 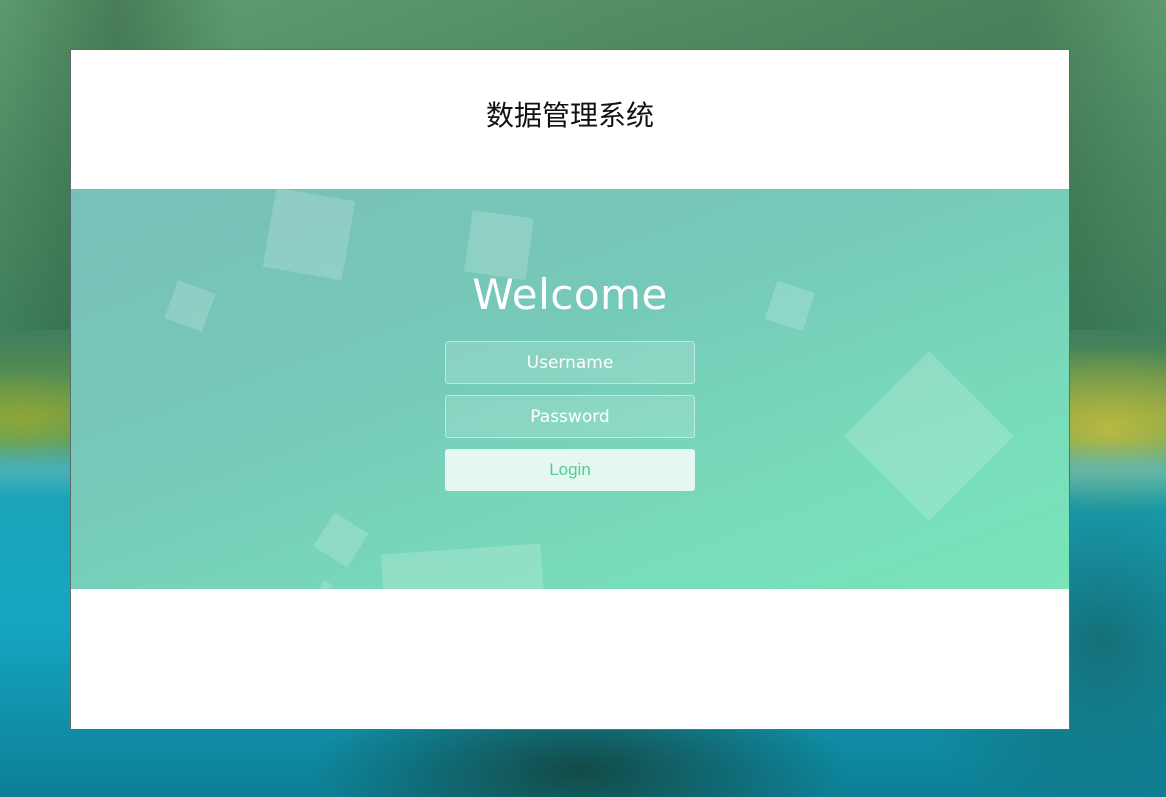 I want to click on username-input, so click(x=570, y=362).